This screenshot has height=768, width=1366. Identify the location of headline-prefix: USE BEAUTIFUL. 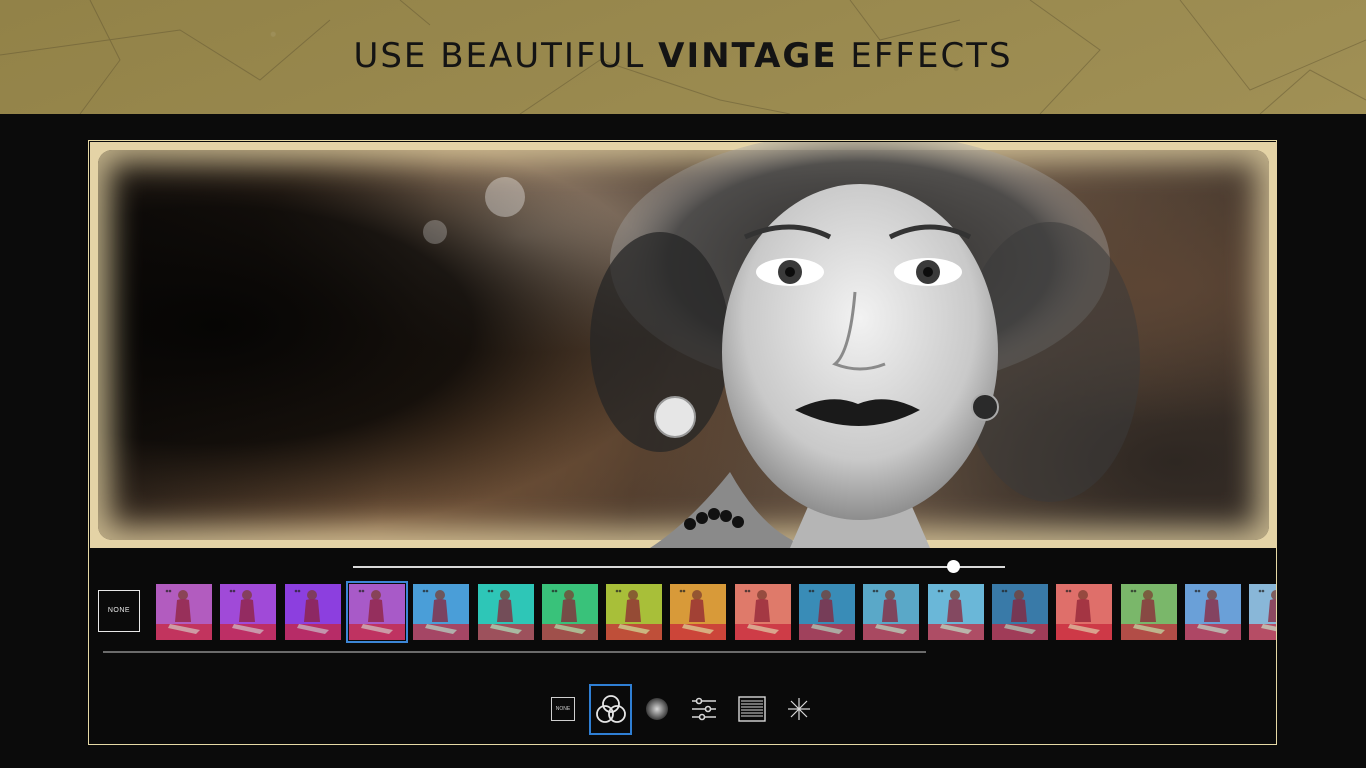
(499, 56).